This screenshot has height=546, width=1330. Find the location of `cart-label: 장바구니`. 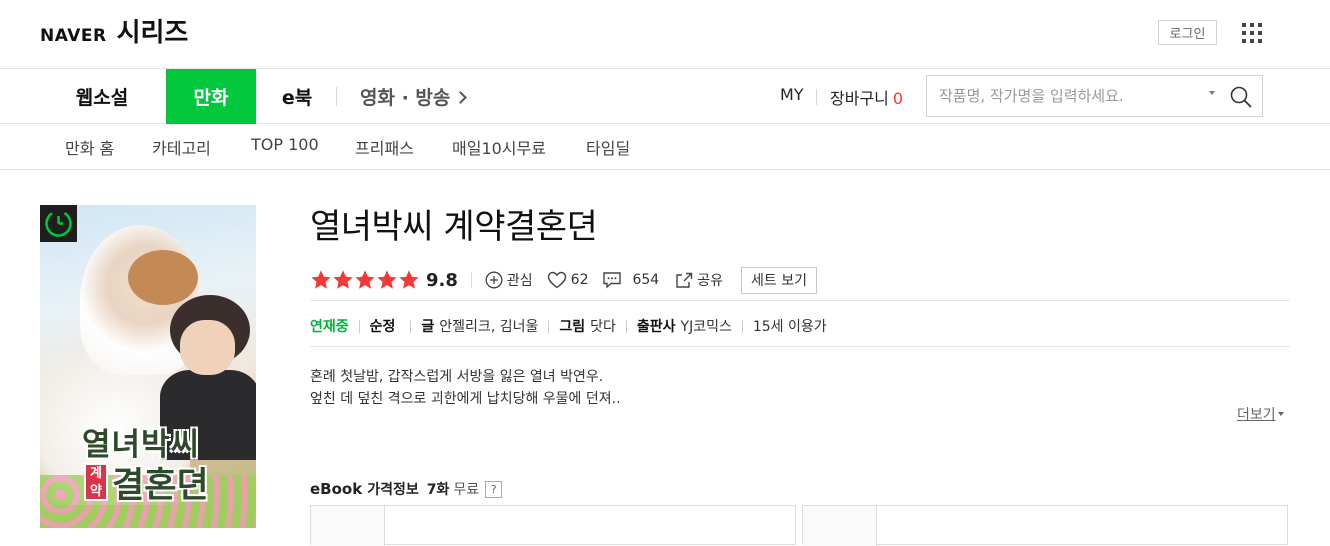

cart-label: 장바구니 is located at coordinates (859, 98).